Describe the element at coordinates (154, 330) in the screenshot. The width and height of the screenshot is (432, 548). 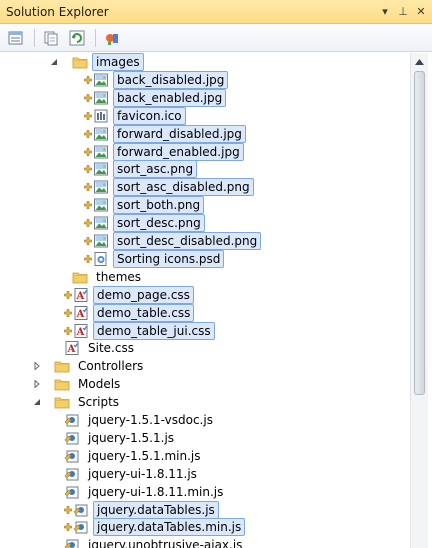
I see `tree-item-label: demo_table_jui.css` at that location.